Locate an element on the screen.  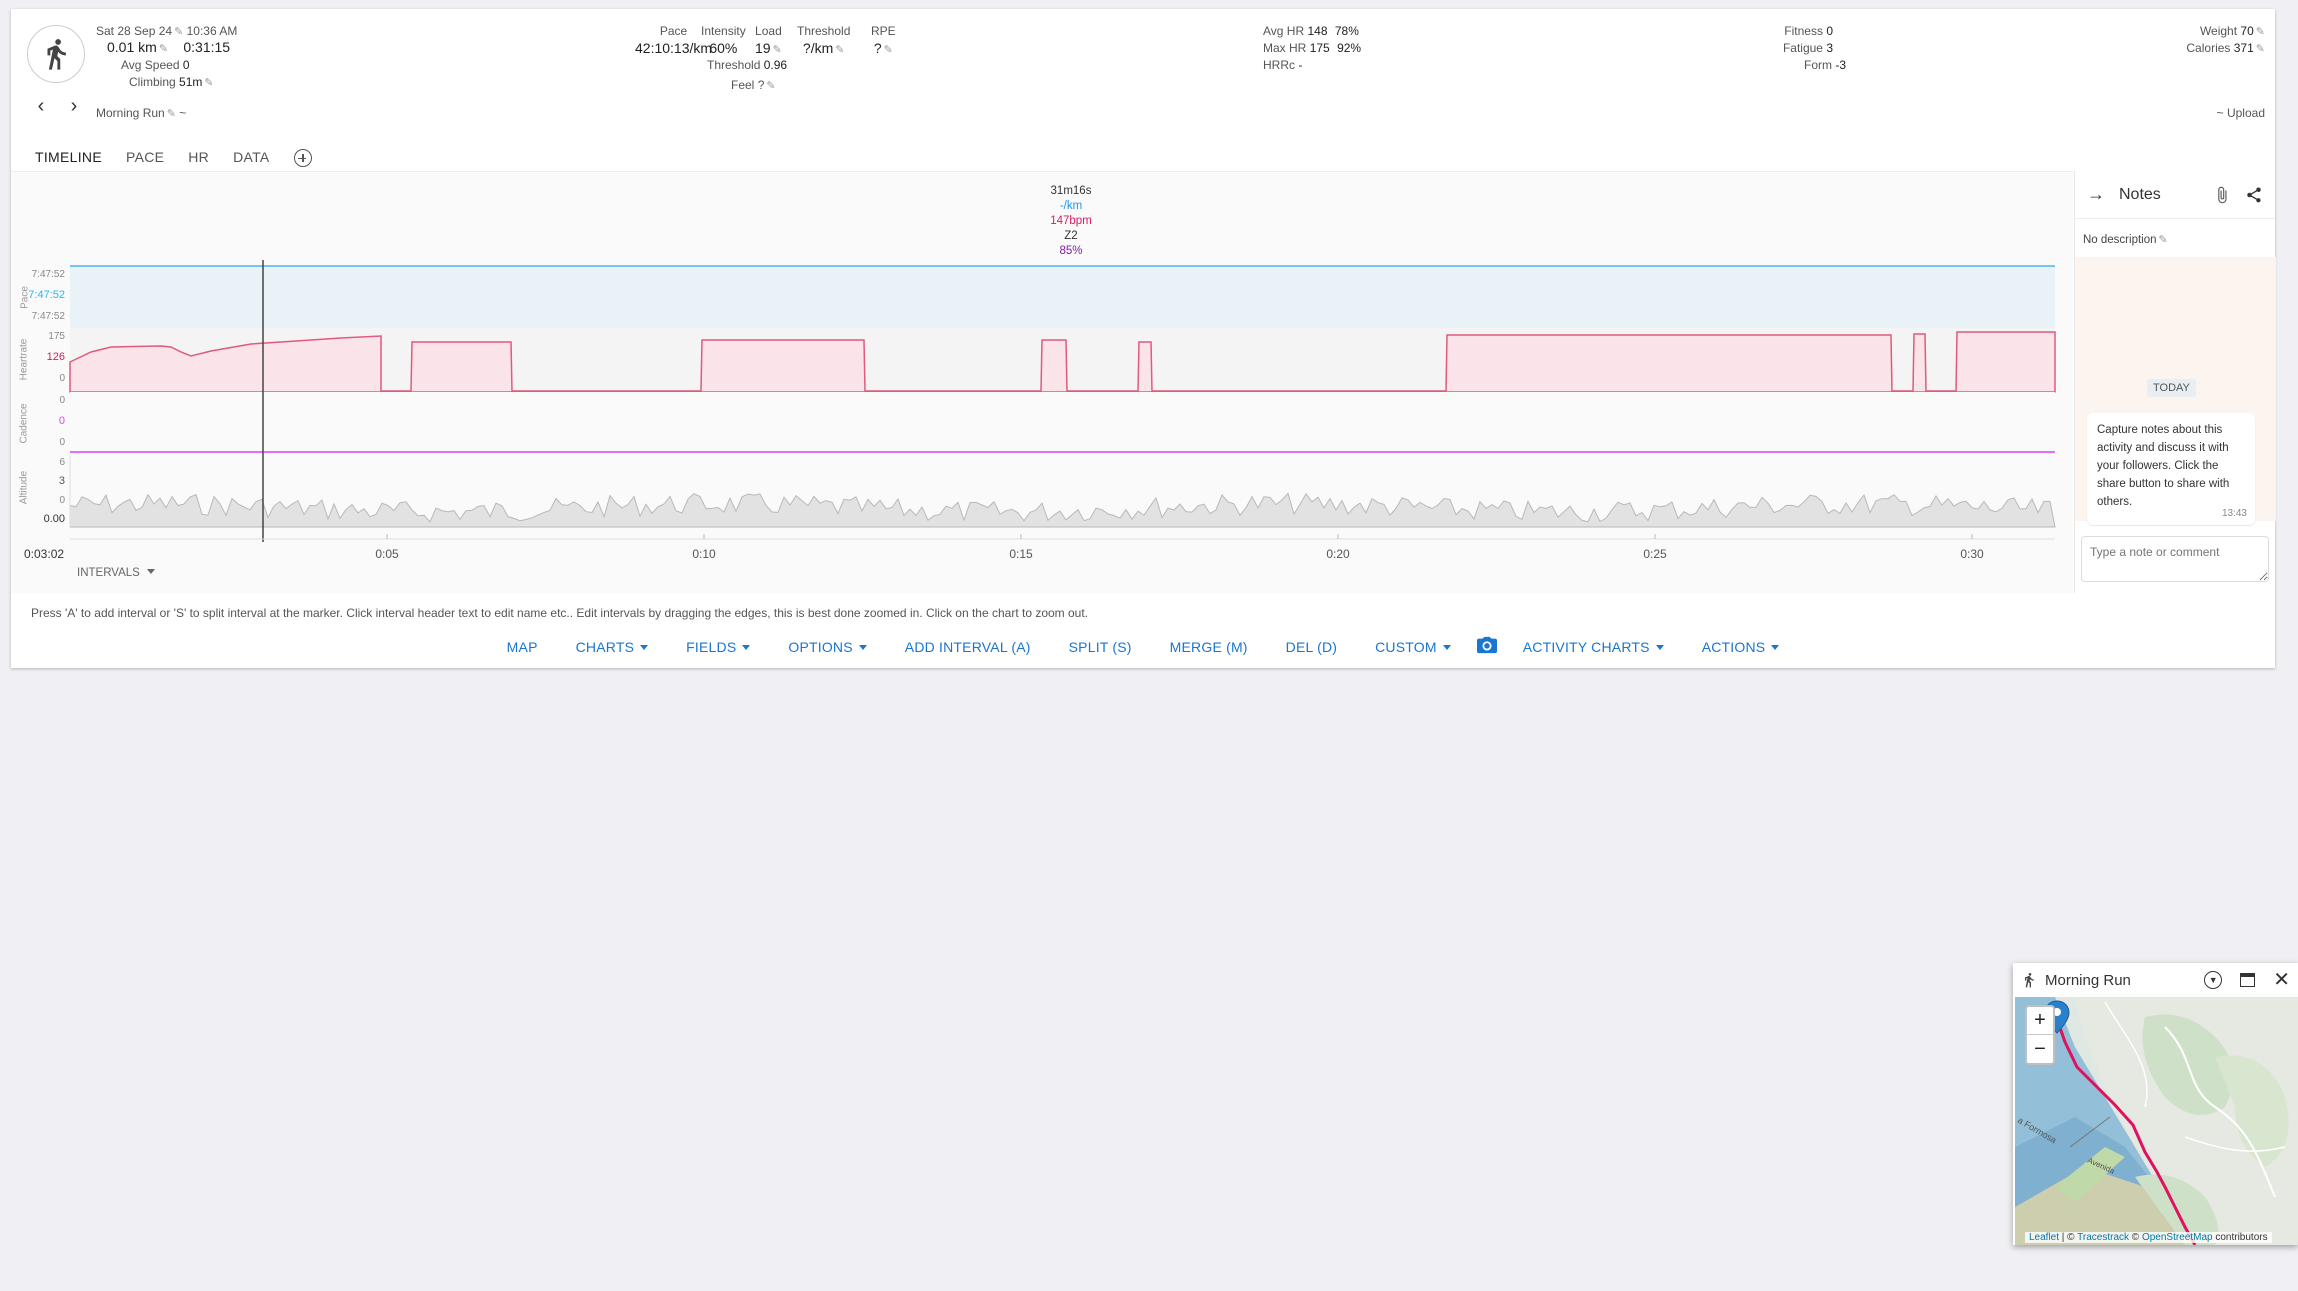
map-button: MAP is located at coordinates (522, 647).